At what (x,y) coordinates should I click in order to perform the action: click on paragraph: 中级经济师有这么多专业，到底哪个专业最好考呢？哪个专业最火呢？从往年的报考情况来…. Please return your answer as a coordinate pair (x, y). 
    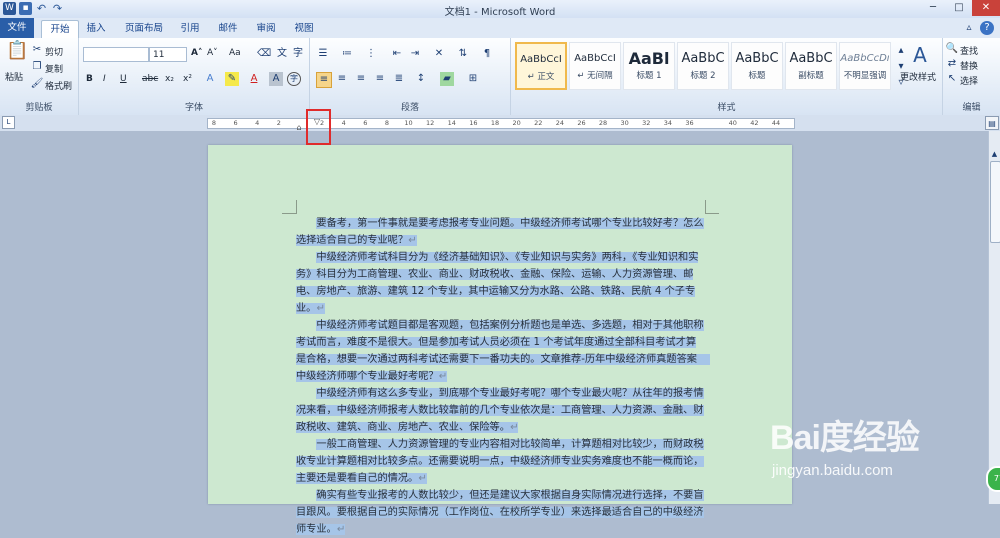
    Looking at the image, I should click on (500, 410).